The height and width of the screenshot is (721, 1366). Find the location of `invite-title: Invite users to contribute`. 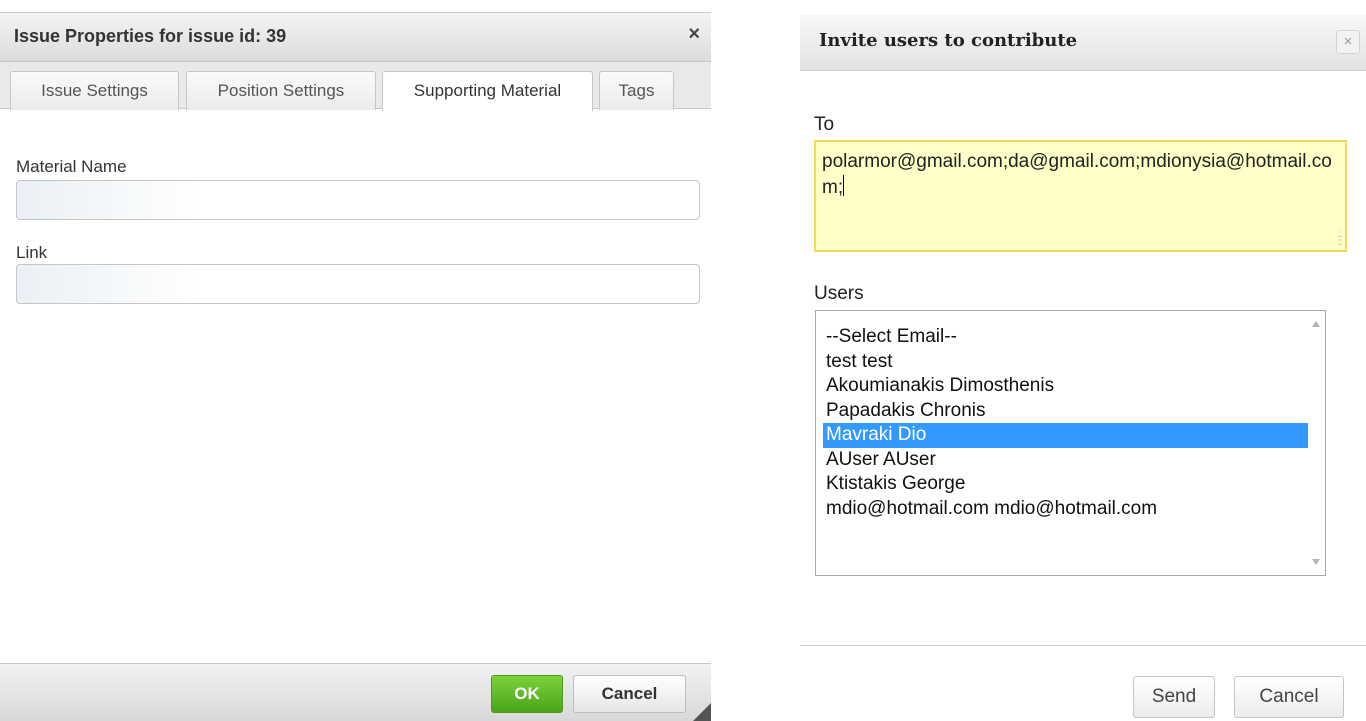

invite-title: Invite users to contribute is located at coordinates (948, 40).